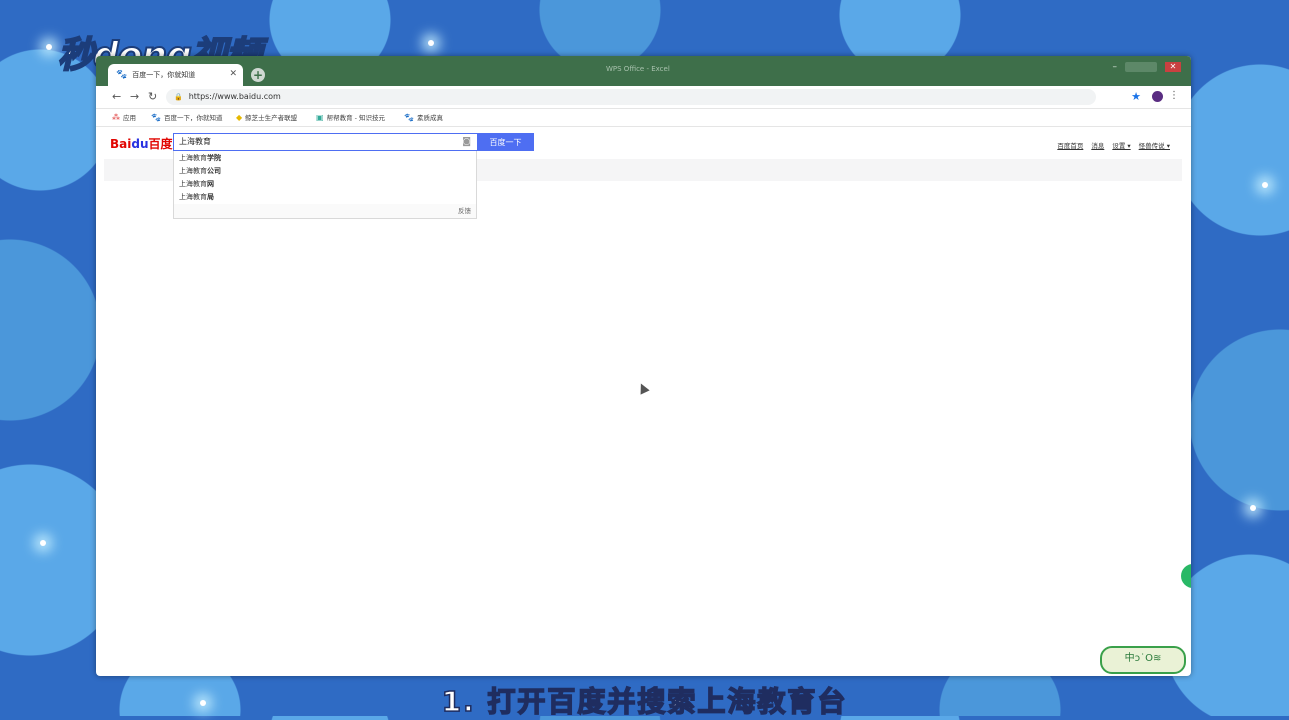 Image resolution: width=1289 pixels, height=720 pixels. I want to click on bookmark-quality: 🐾 素质成真, so click(423, 117).